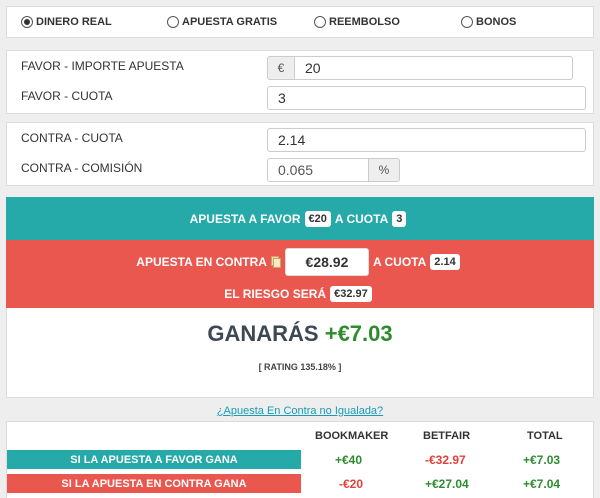 Image resolution: width=600 pixels, height=498 pixels. What do you see at coordinates (384, 170) in the screenshot?
I see `percent-addon: %` at bounding box center [384, 170].